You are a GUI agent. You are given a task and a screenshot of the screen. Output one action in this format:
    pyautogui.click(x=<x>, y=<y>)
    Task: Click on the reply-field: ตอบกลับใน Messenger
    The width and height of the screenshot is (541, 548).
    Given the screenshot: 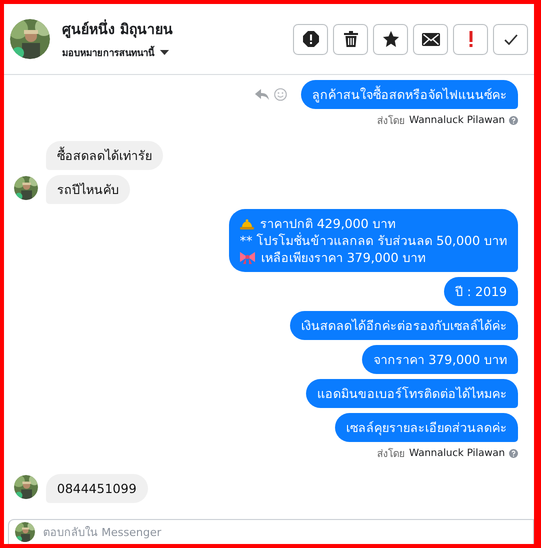 What is the action you would take?
    pyautogui.click(x=285, y=532)
    